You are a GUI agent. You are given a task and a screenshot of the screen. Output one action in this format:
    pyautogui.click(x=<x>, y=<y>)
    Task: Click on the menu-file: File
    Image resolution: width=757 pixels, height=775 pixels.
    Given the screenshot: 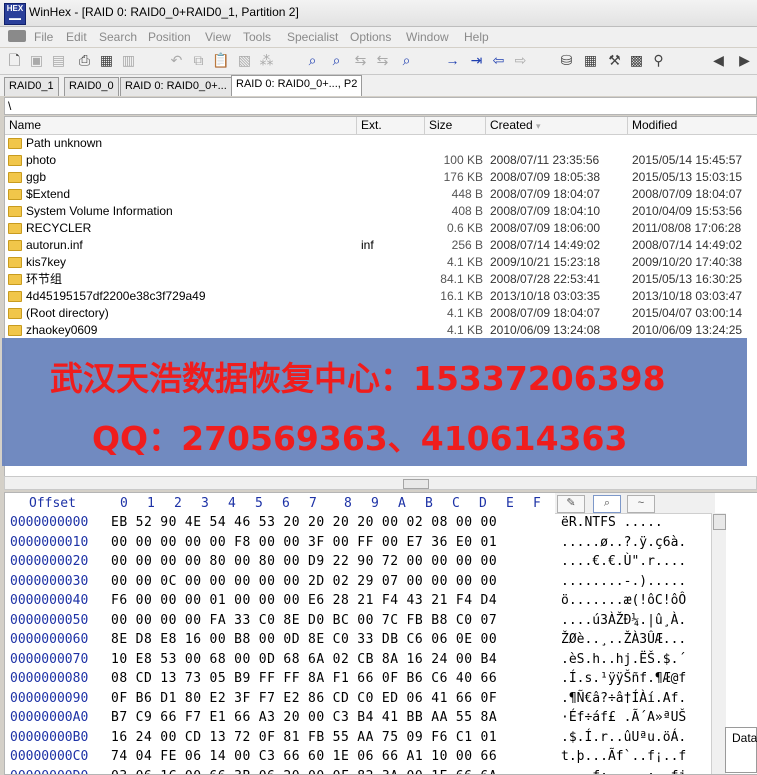 What is the action you would take?
    pyautogui.click(x=43, y=37)
    